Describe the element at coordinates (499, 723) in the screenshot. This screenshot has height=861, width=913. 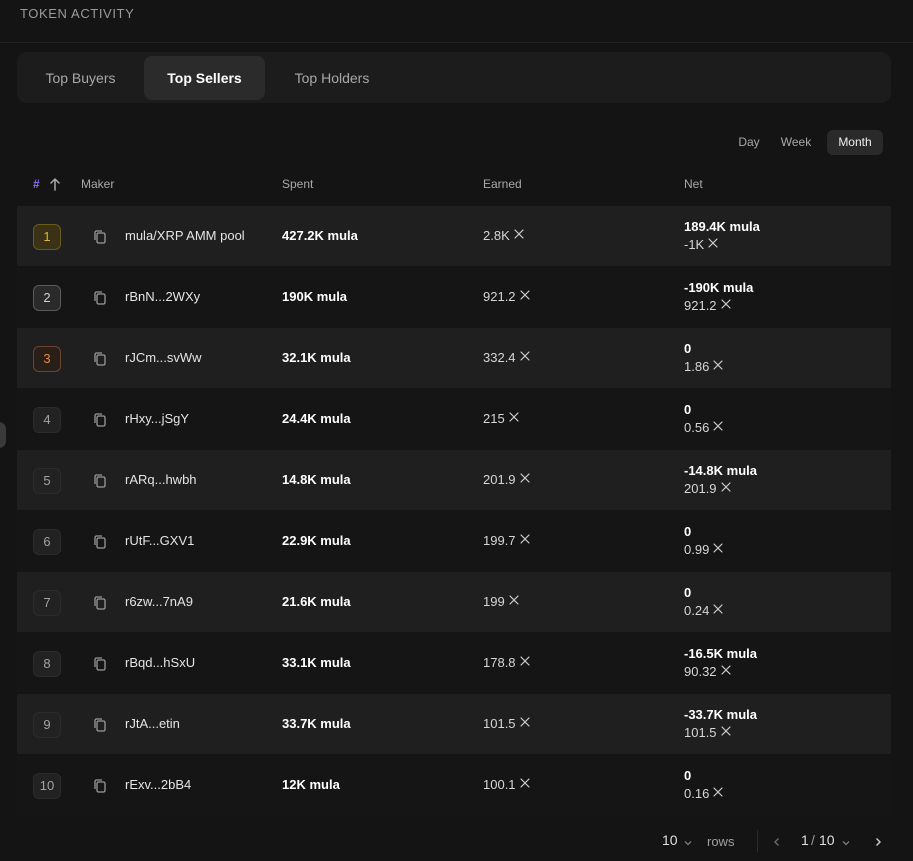
I see `earned-value: 101.5` at that location.